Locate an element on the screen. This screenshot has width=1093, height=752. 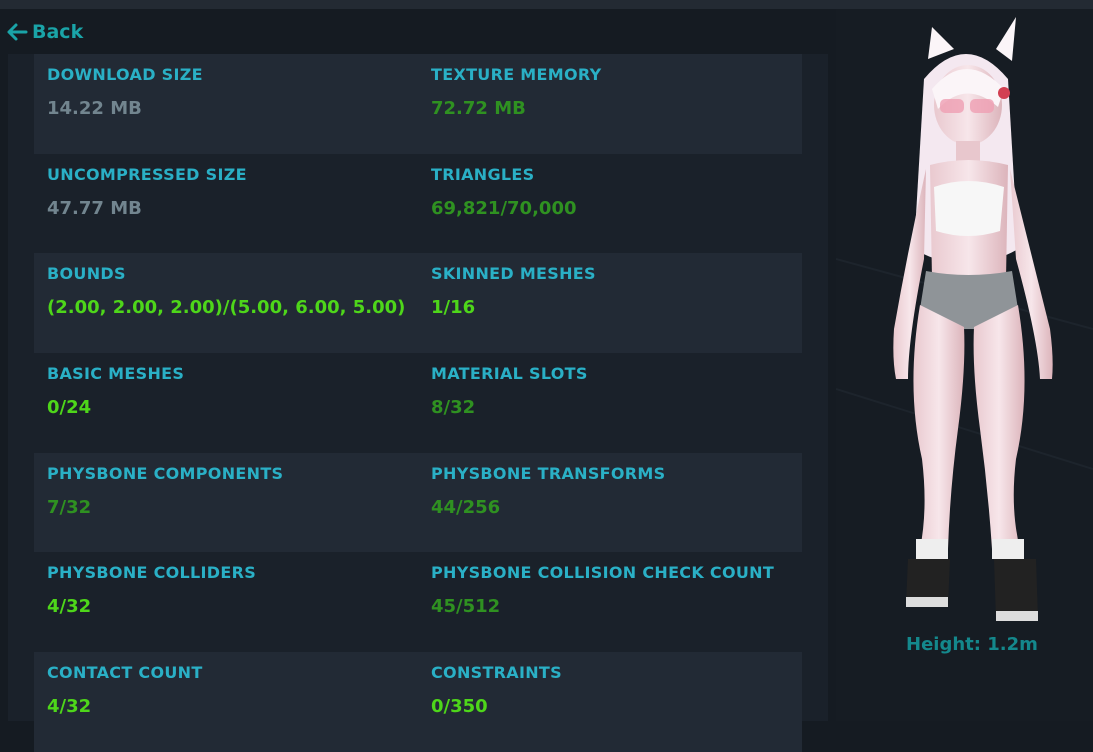
stat-value: 8/32 is located at coordinates (453, 408).